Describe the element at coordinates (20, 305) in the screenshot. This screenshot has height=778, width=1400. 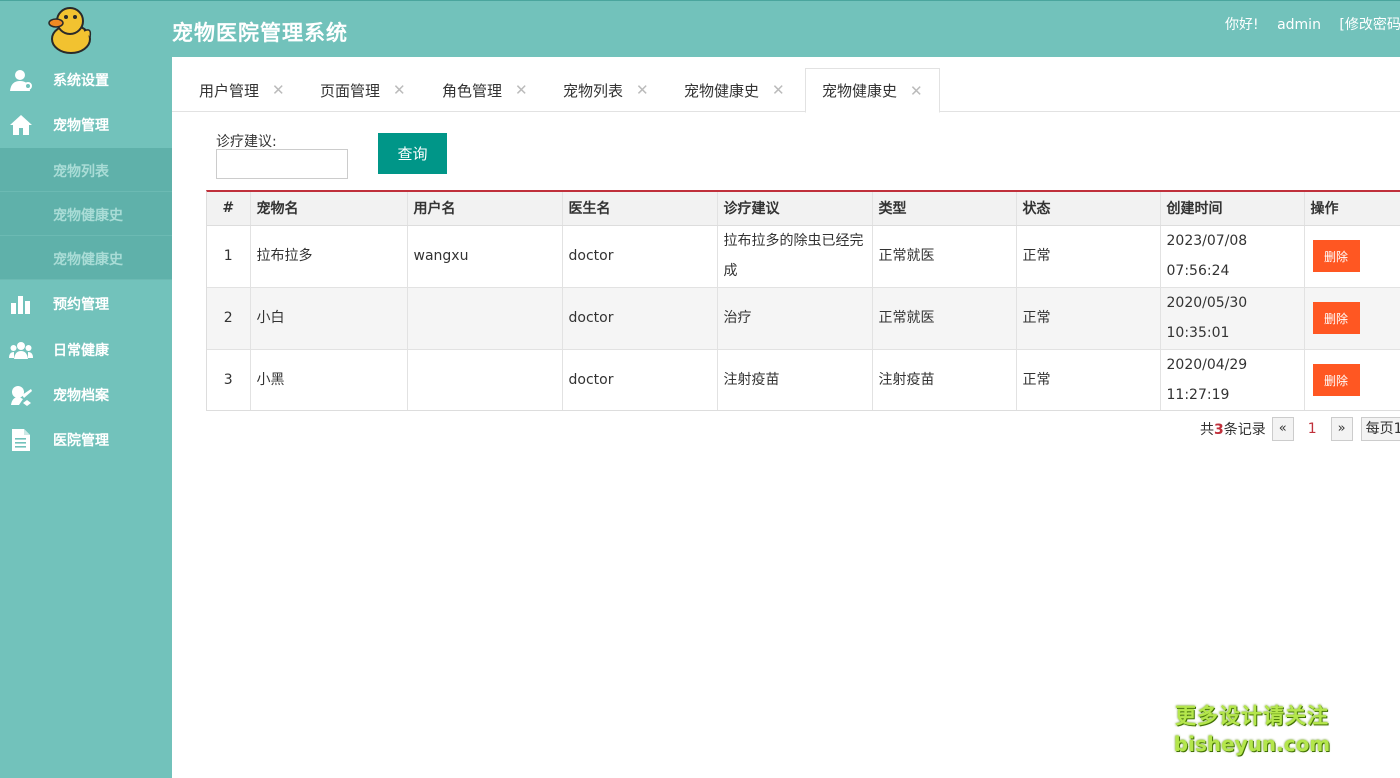
I see `bar-chart-icon` at that location.